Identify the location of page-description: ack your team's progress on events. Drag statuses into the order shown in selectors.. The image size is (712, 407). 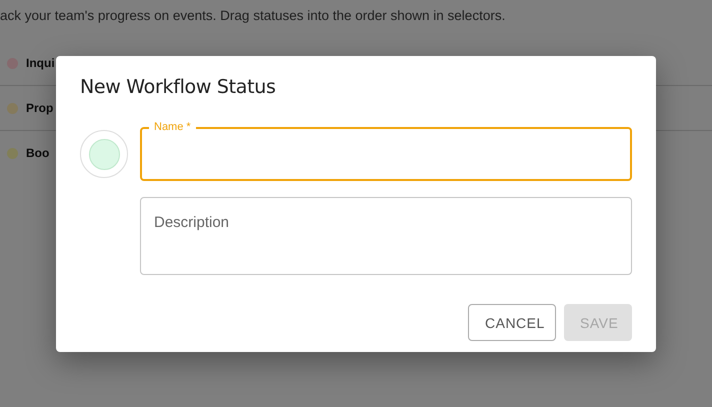
(253, 16).